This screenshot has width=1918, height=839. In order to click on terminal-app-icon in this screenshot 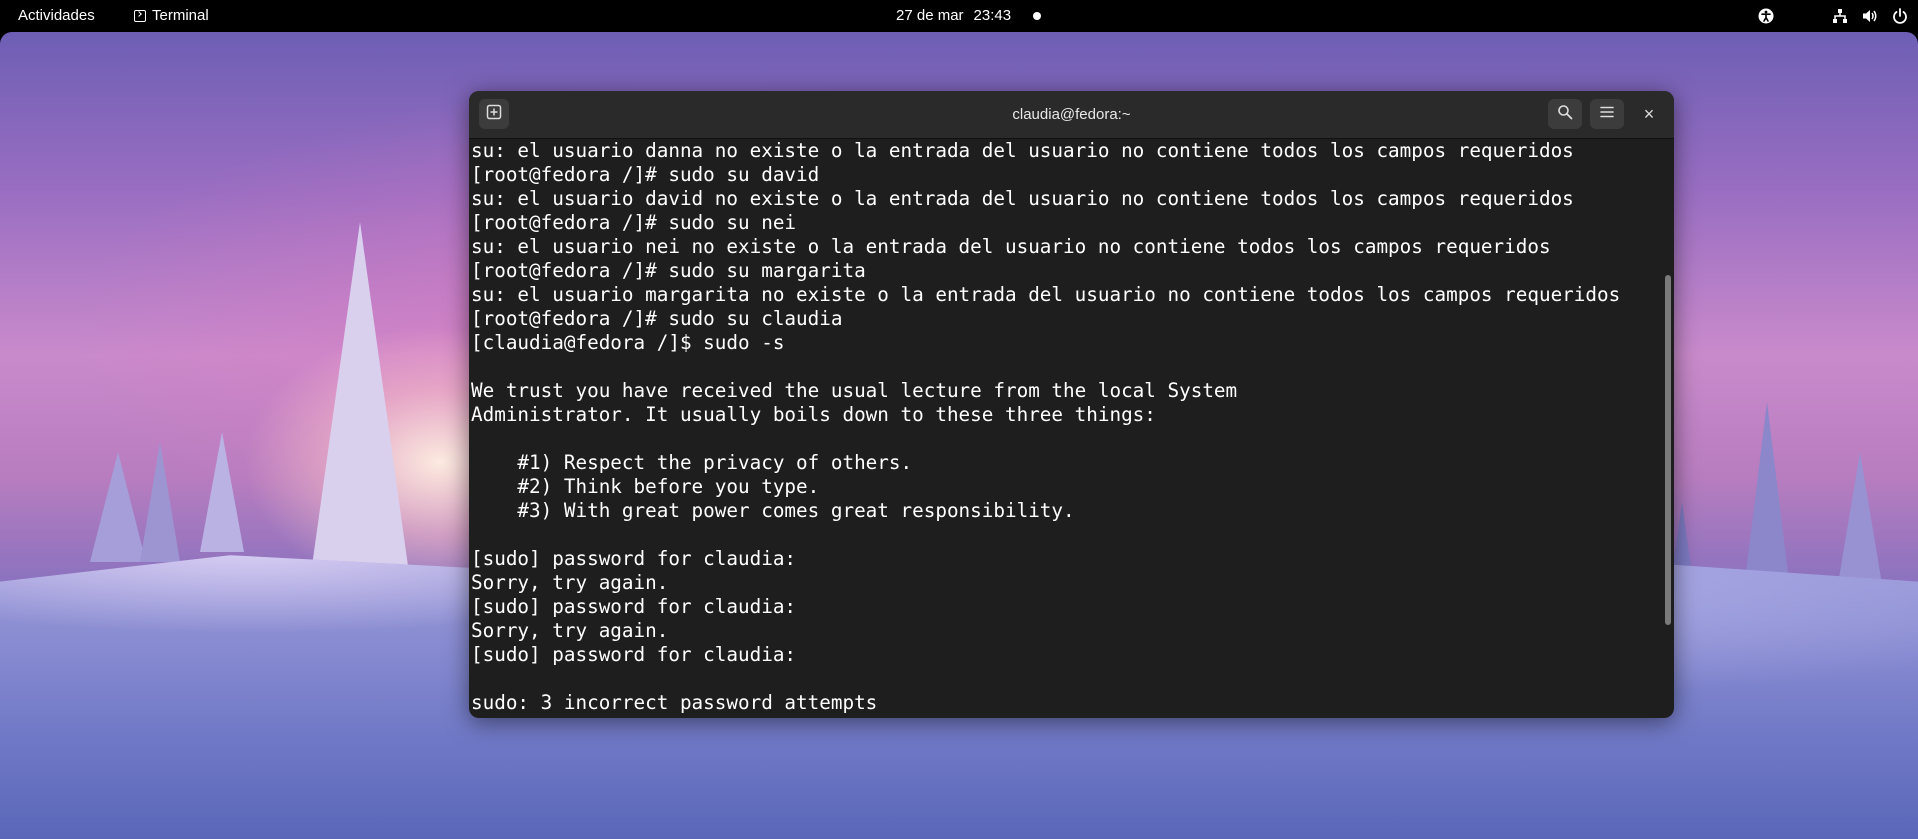, I will do `click(140, 16)`.